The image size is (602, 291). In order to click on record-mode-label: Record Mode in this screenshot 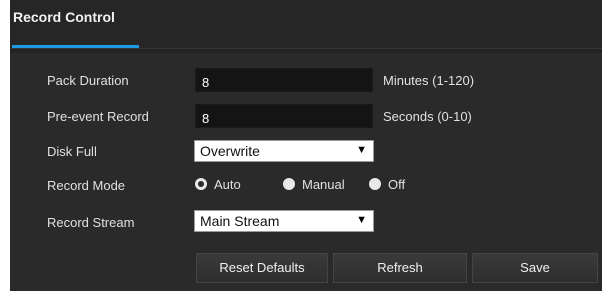, I will do `click(86, 185)`.